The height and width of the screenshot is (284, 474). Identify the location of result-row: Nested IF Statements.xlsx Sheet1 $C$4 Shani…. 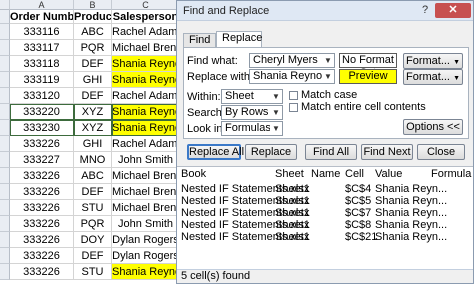
(325, 189).